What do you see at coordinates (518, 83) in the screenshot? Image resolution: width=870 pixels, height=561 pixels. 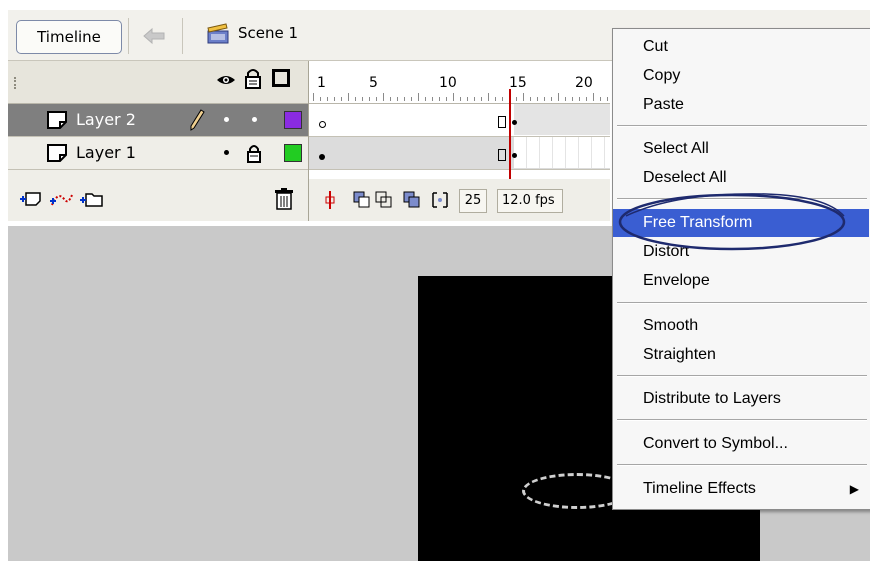 I see `ruler-number: 15` at bounding box center [518, 83].